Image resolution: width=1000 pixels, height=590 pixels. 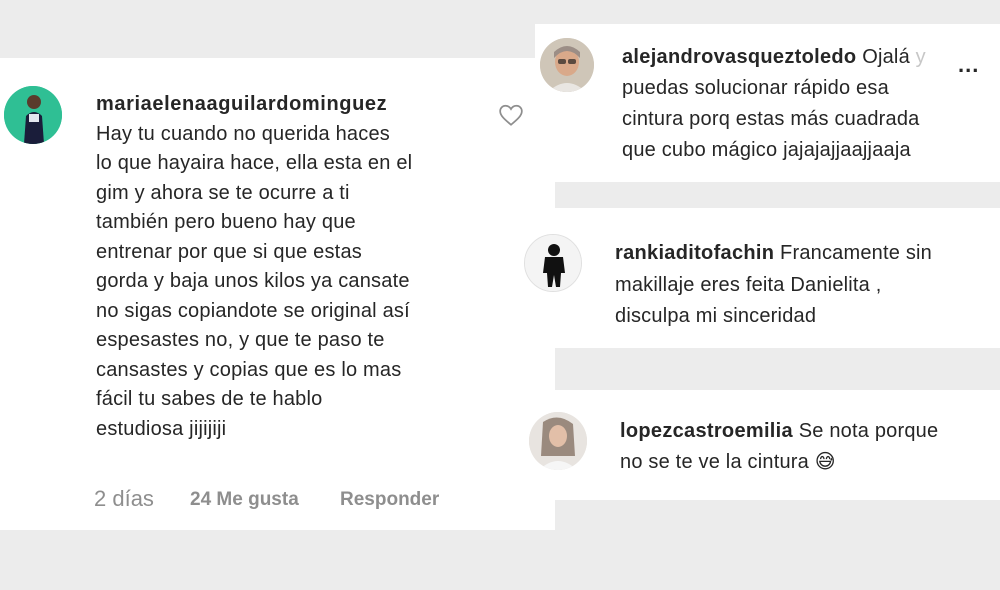 I want to click on comment-line: entrenar por que si que estas, so click(x=229, y=251).